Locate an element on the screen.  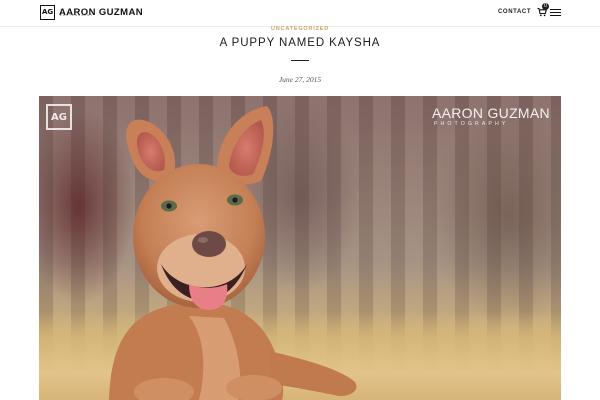
watermark-mark-letters: AG is located at coordinates (59, 117).